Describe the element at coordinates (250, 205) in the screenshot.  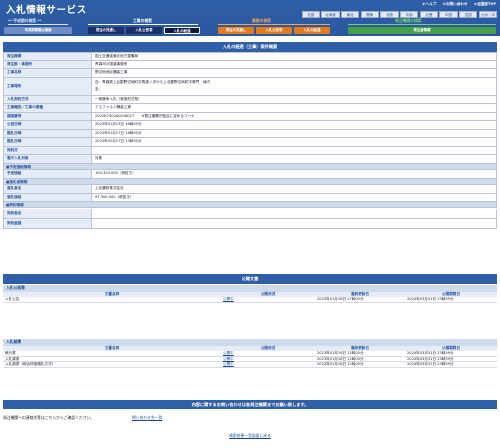
I see `contract-section-header: ■契約情報` at that location.